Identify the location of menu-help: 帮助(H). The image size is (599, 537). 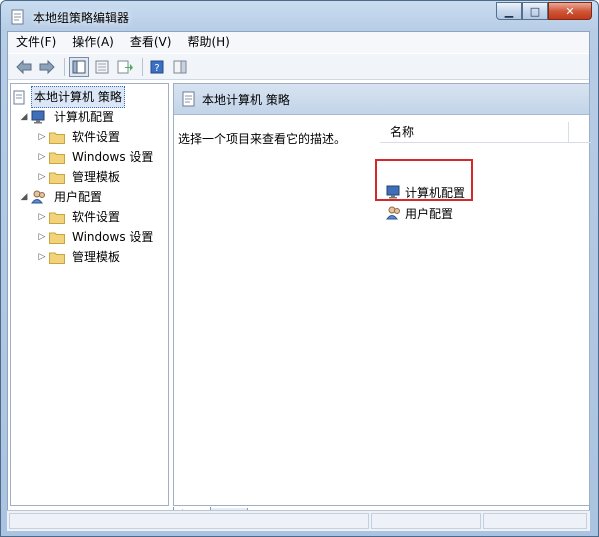
(208, 42).